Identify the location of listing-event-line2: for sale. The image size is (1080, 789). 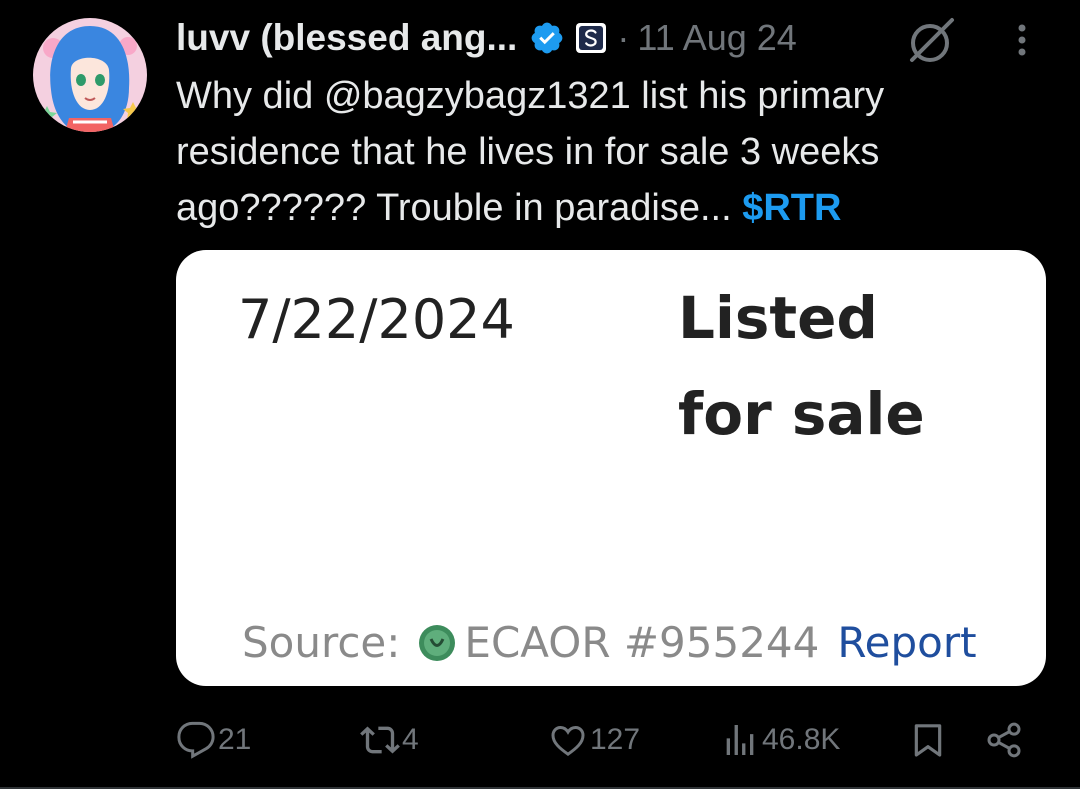
(801, 414).